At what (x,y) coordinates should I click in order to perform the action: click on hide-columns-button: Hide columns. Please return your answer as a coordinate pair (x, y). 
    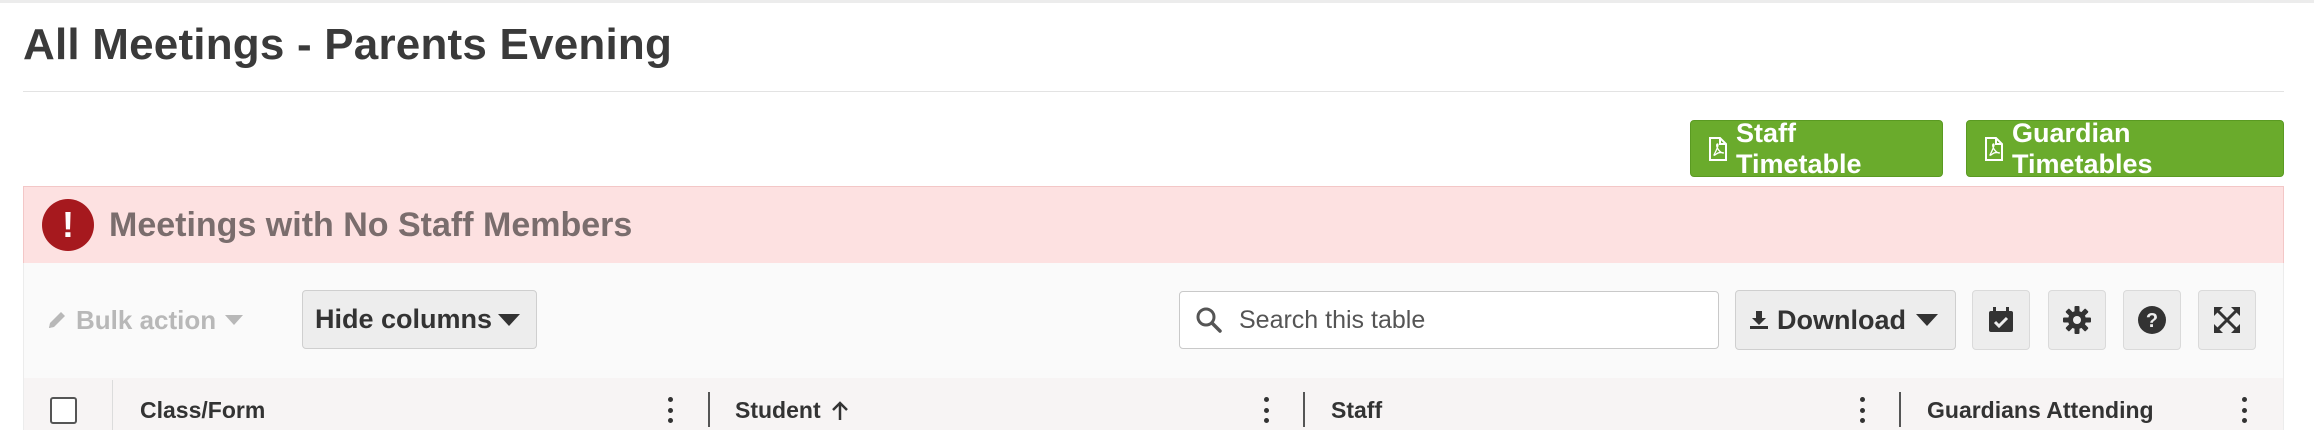
    Looking at the image, I should click on (419, 319).